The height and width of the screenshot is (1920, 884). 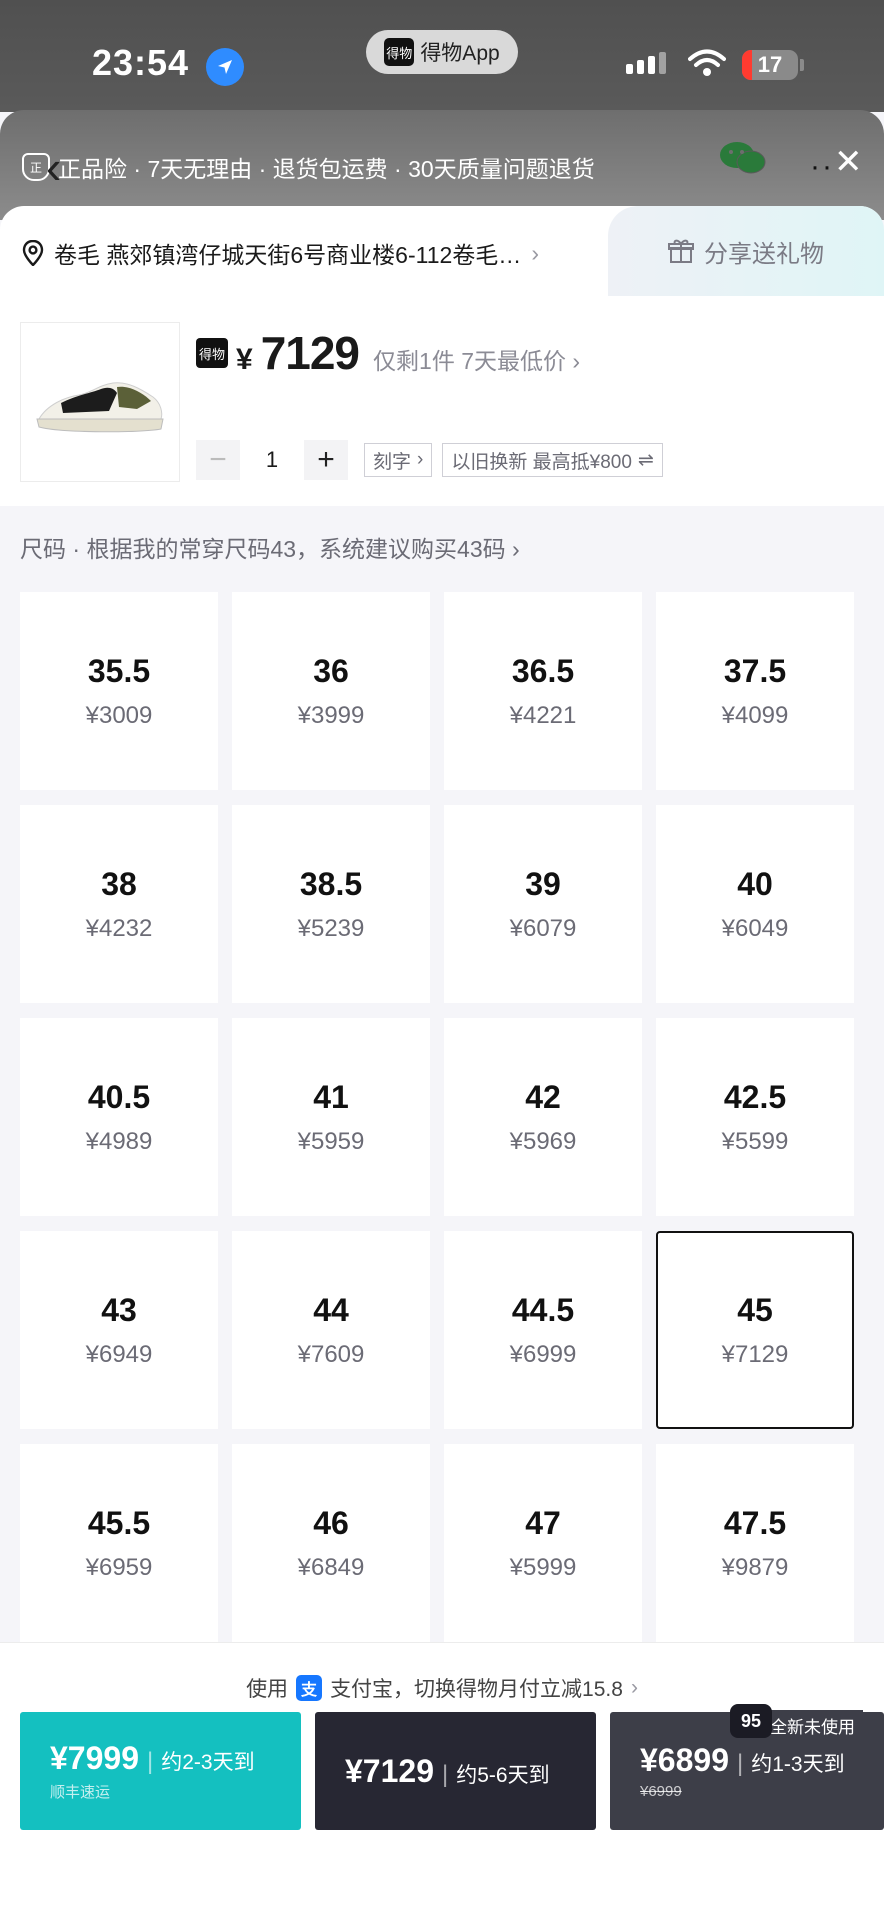 I want to click on size-label: 38.5, so click(x=331, y=883).